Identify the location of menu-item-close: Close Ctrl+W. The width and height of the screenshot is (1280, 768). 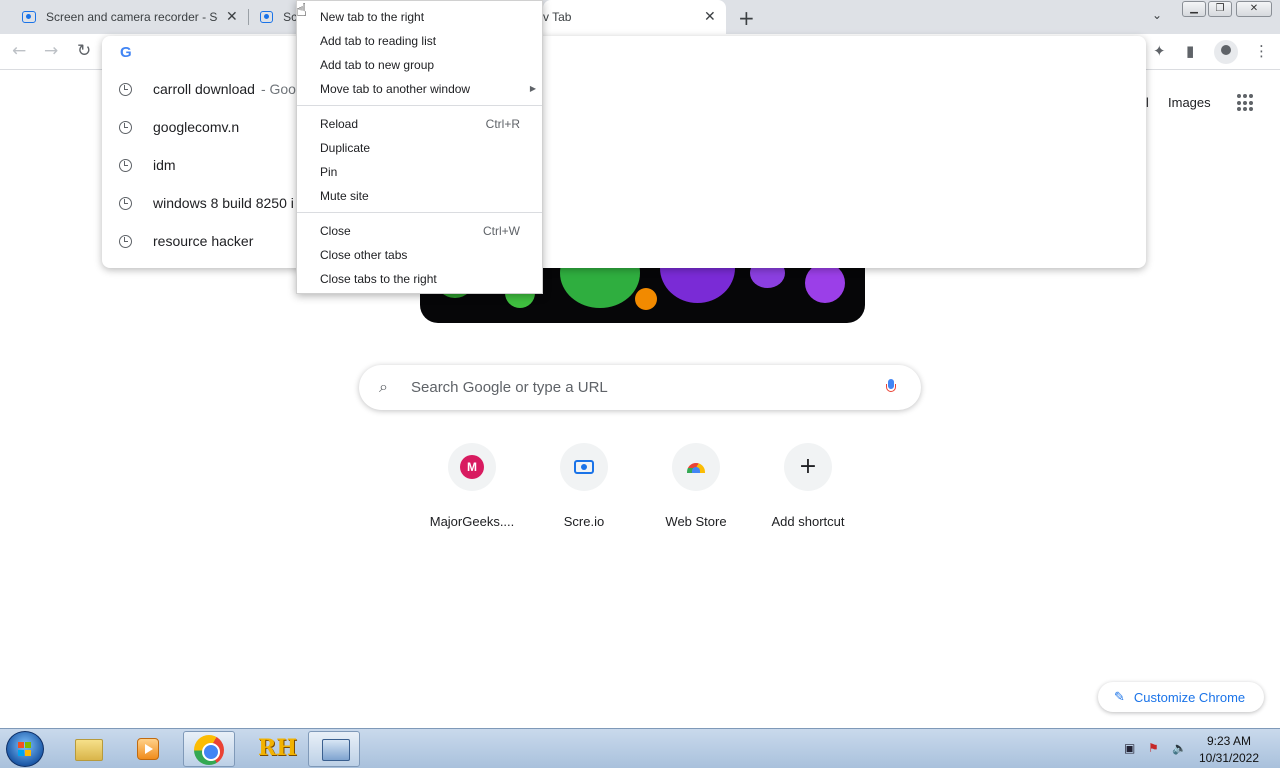
(419, 231).